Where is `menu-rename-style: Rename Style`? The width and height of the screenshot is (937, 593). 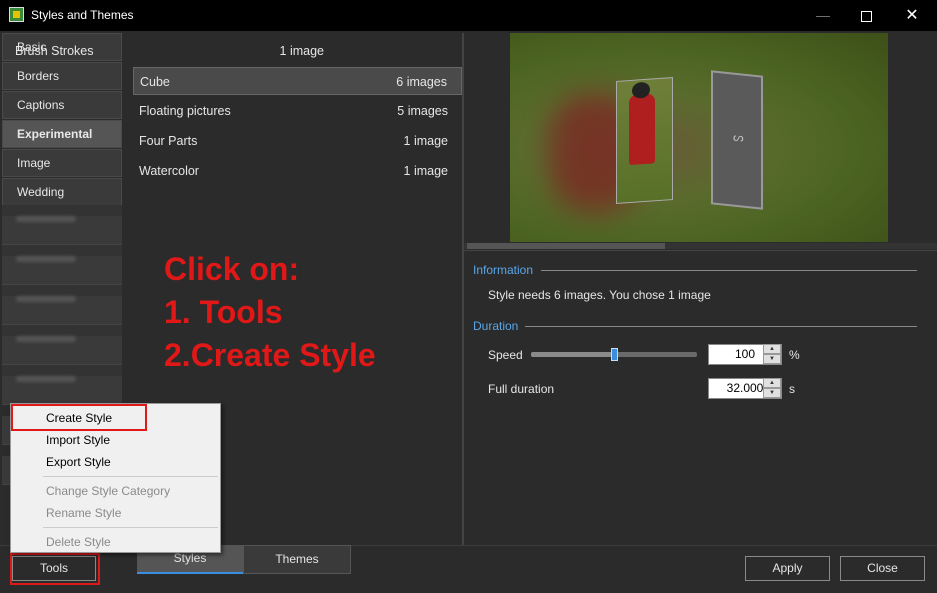 menu-rename-style: Rename Style is located at coordinates (83, 513).